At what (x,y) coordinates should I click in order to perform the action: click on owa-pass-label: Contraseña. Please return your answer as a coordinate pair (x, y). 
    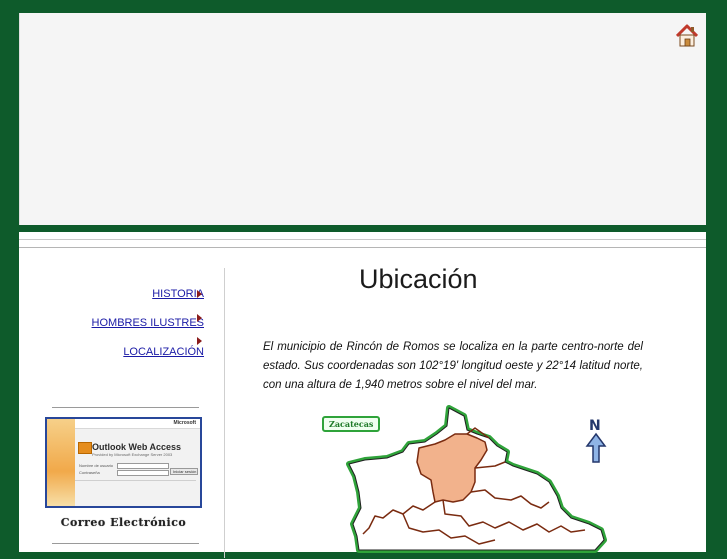
    Looking at the image, I should click on (89, 472).